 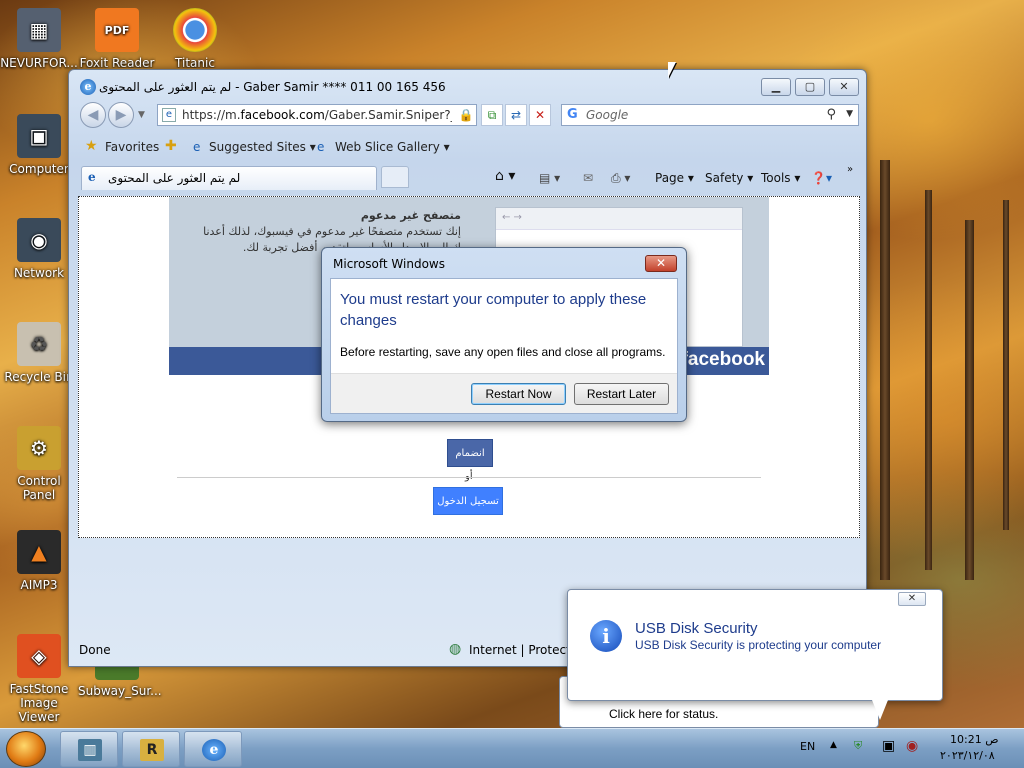 I want to click on forward-button: ▶, so click(x=121, y=115).